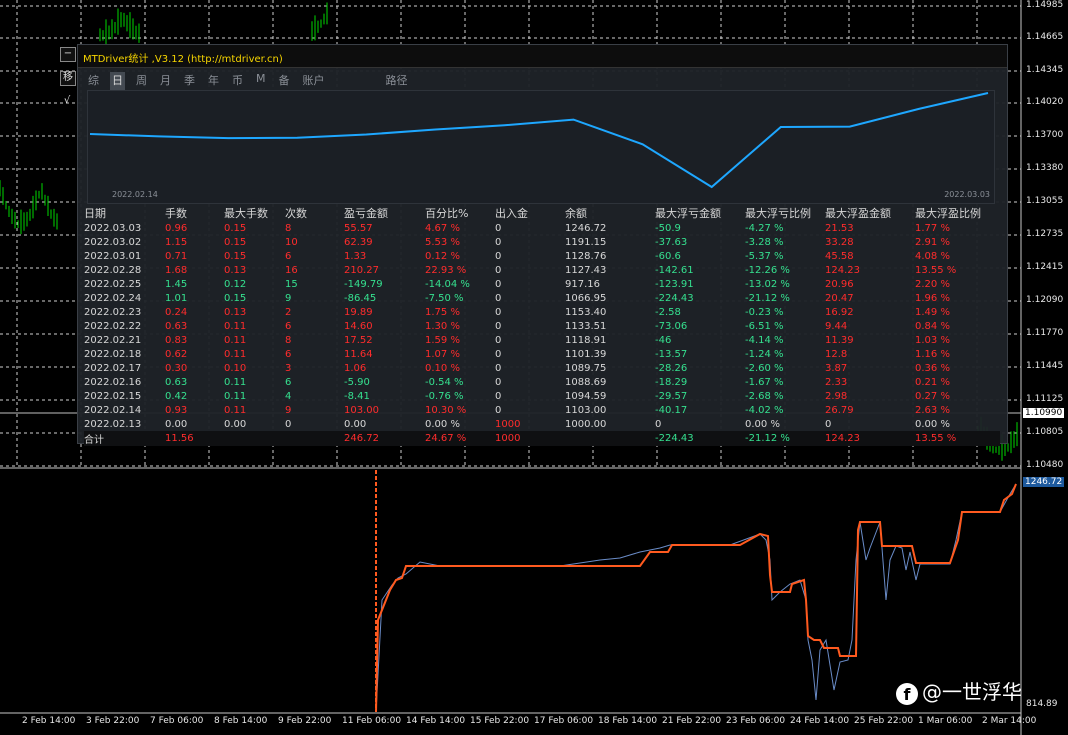 Image resolution: width=1068 pixels, height=735 pixels. I want to click on move-button: 移, so click(68, 78).